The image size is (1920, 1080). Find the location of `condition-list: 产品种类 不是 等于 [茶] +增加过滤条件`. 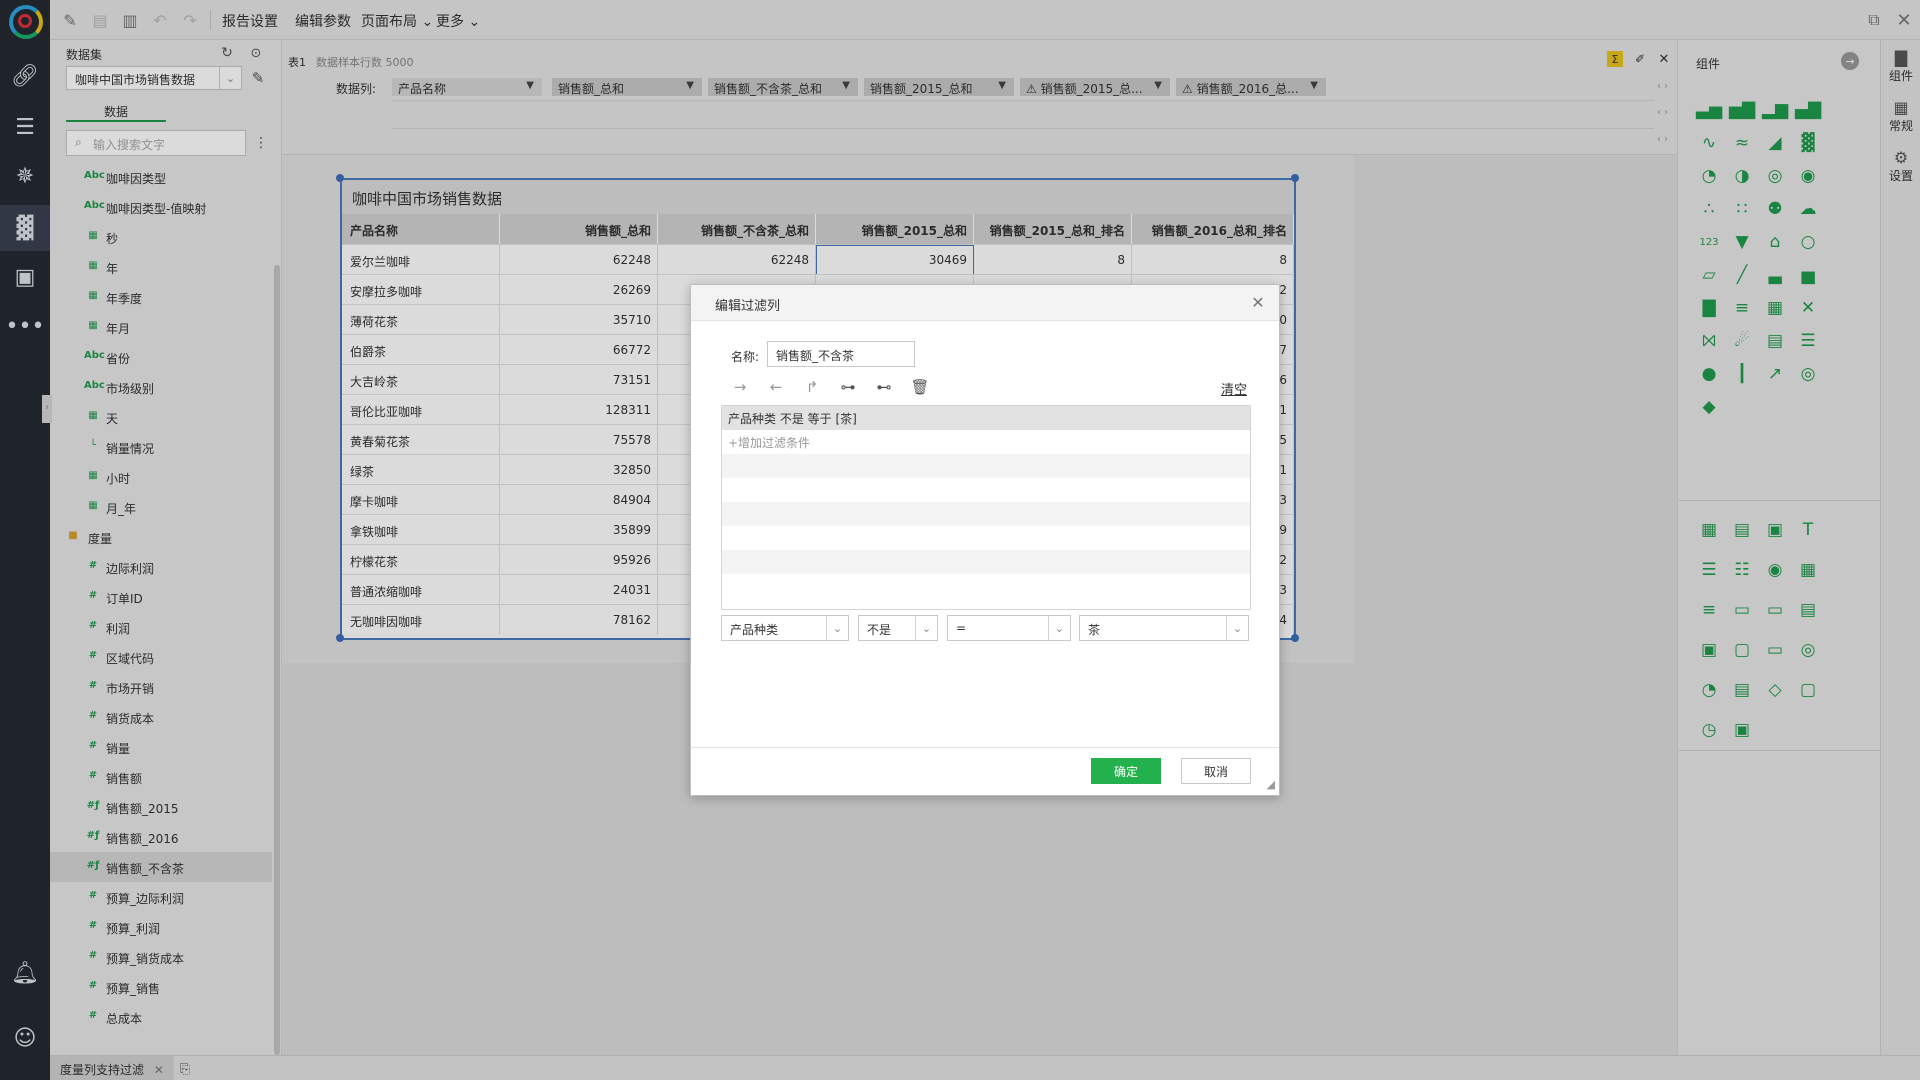

condition-list: 产品种类 不是 等于 [茶] +增加过滤条件 is located at coordinates (986, 507).